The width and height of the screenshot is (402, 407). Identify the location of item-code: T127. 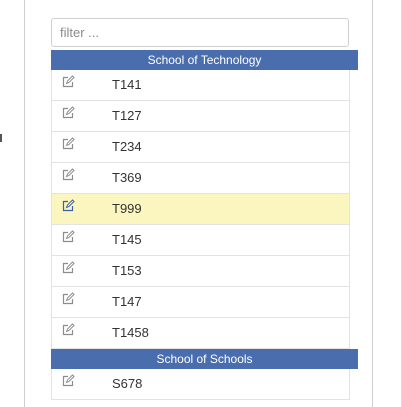
(127, 115).